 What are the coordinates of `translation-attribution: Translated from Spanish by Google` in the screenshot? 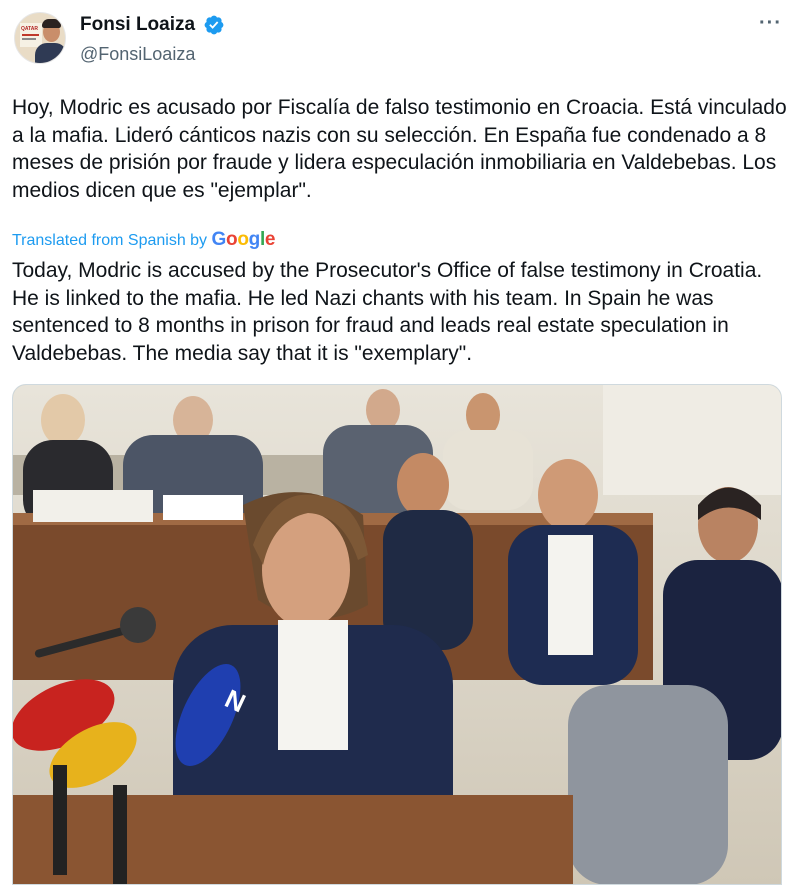 It's located at (144, 240).